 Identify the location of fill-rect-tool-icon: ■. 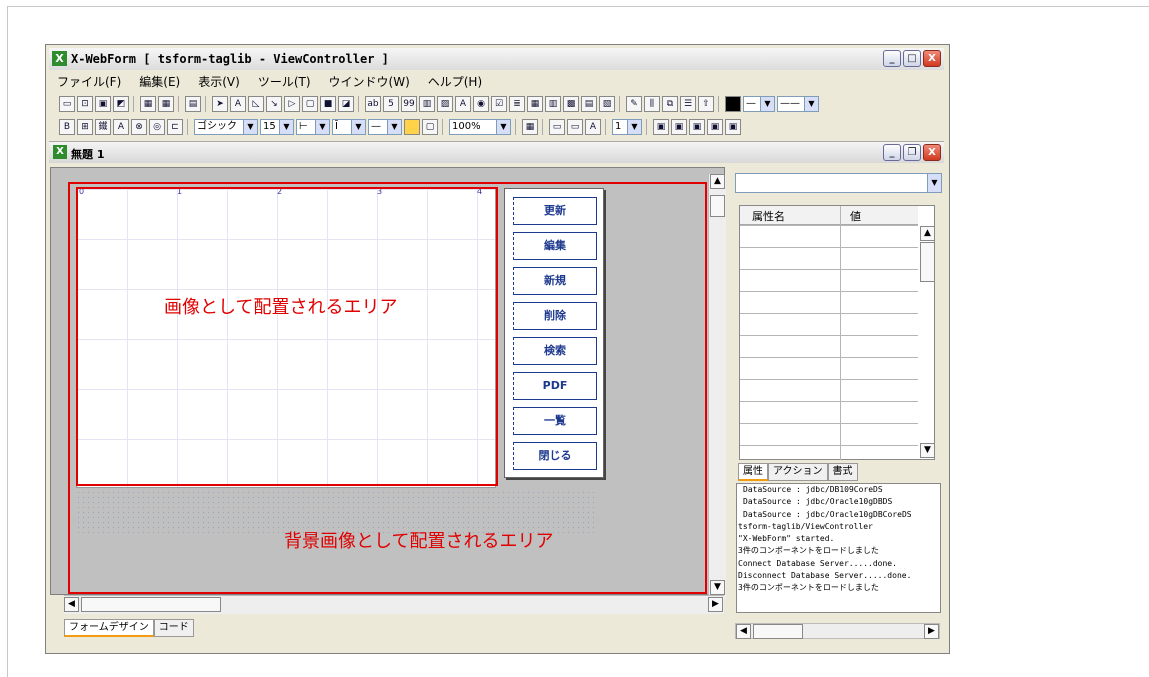
(328, 104).